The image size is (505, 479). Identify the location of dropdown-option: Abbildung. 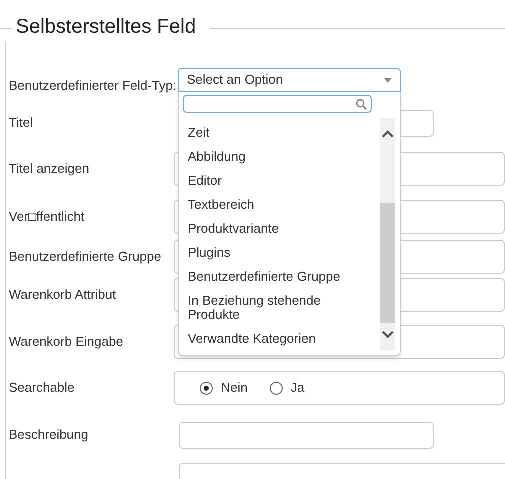
(279, 157).